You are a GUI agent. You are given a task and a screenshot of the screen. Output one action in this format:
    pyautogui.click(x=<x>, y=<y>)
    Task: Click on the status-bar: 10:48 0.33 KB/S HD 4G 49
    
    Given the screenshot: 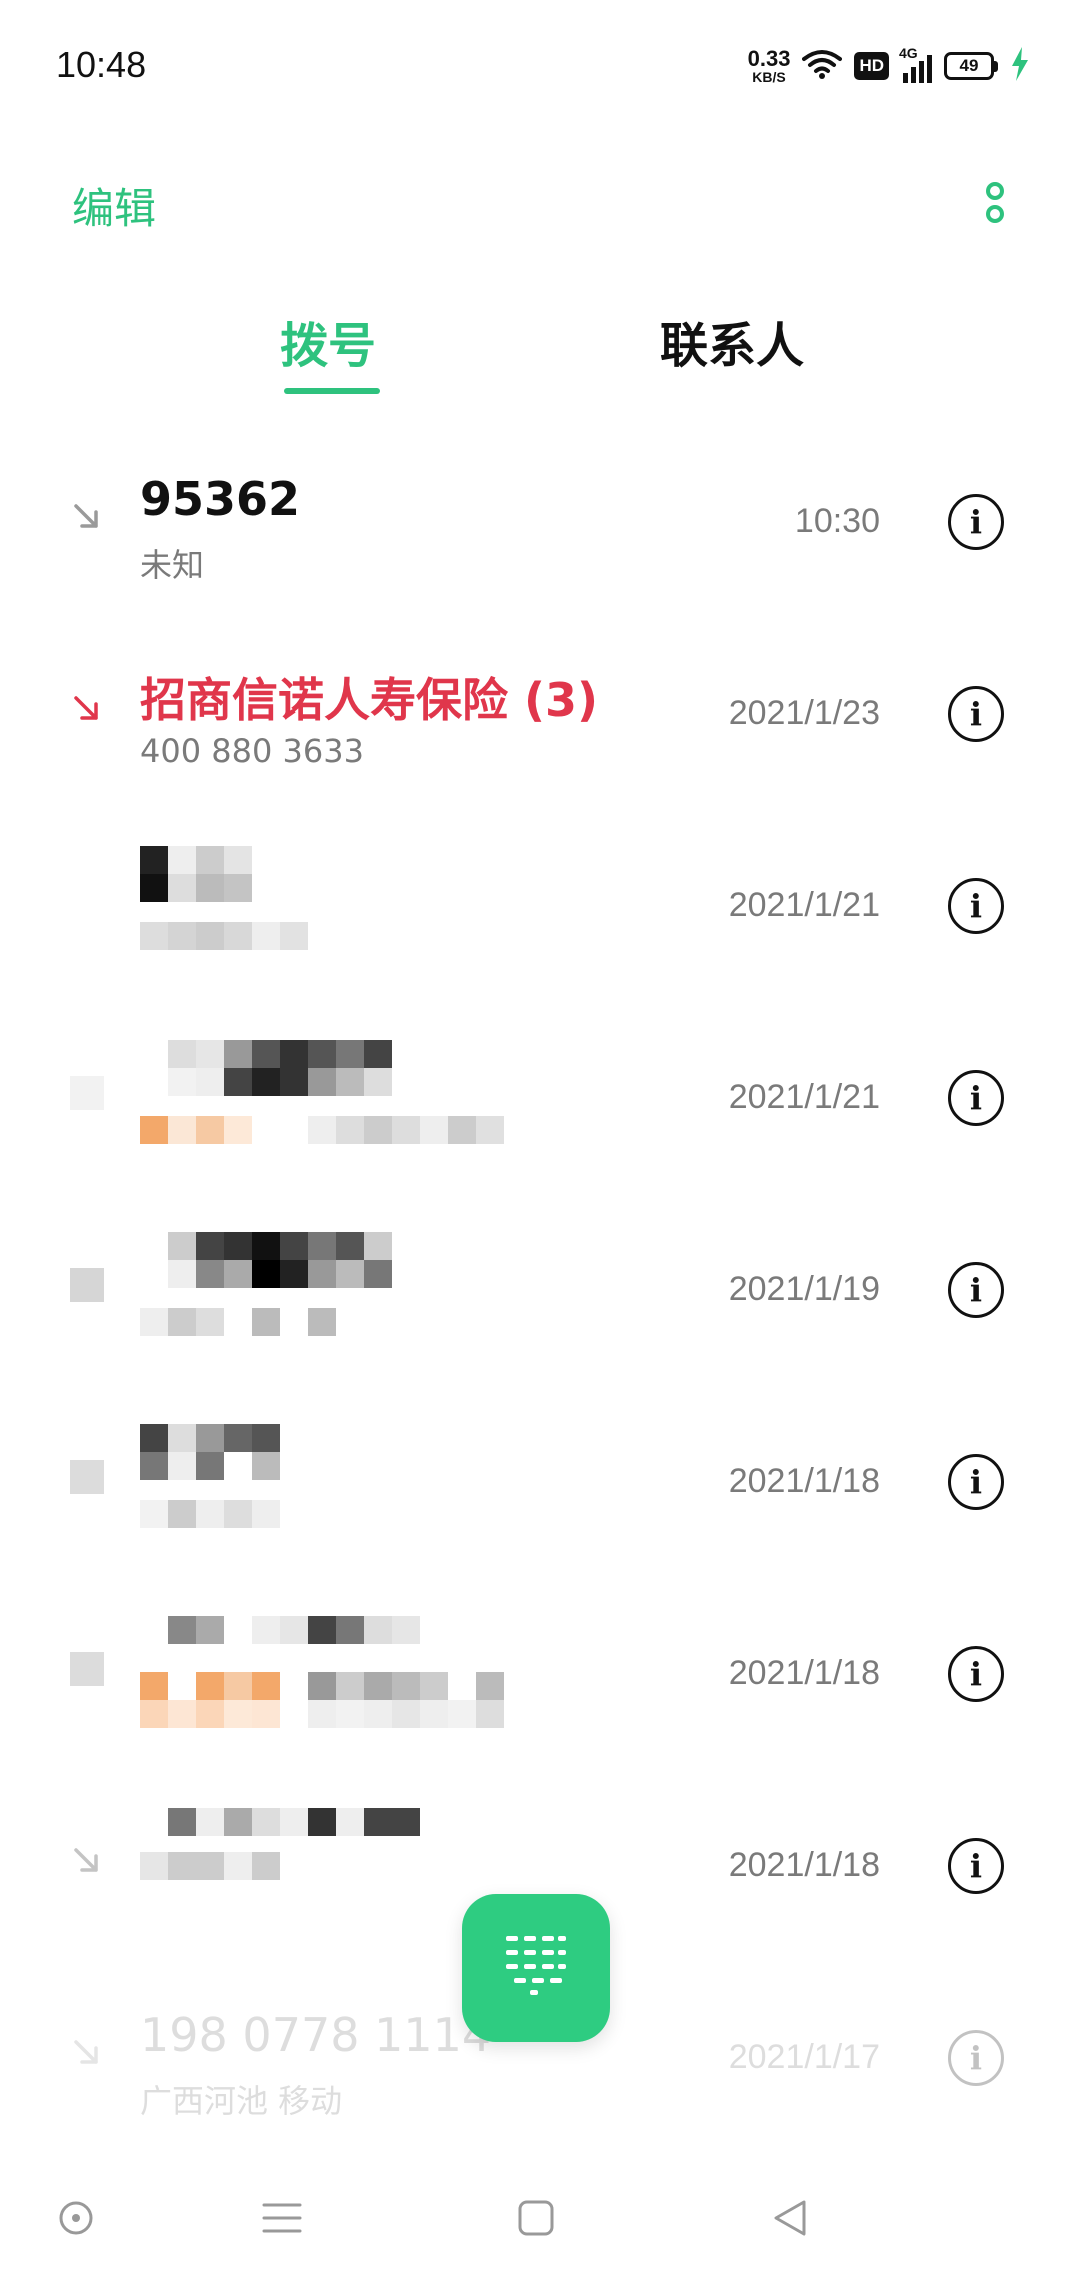 What is the action you would take?
    pyautogui.click(x=540, y=65)
    